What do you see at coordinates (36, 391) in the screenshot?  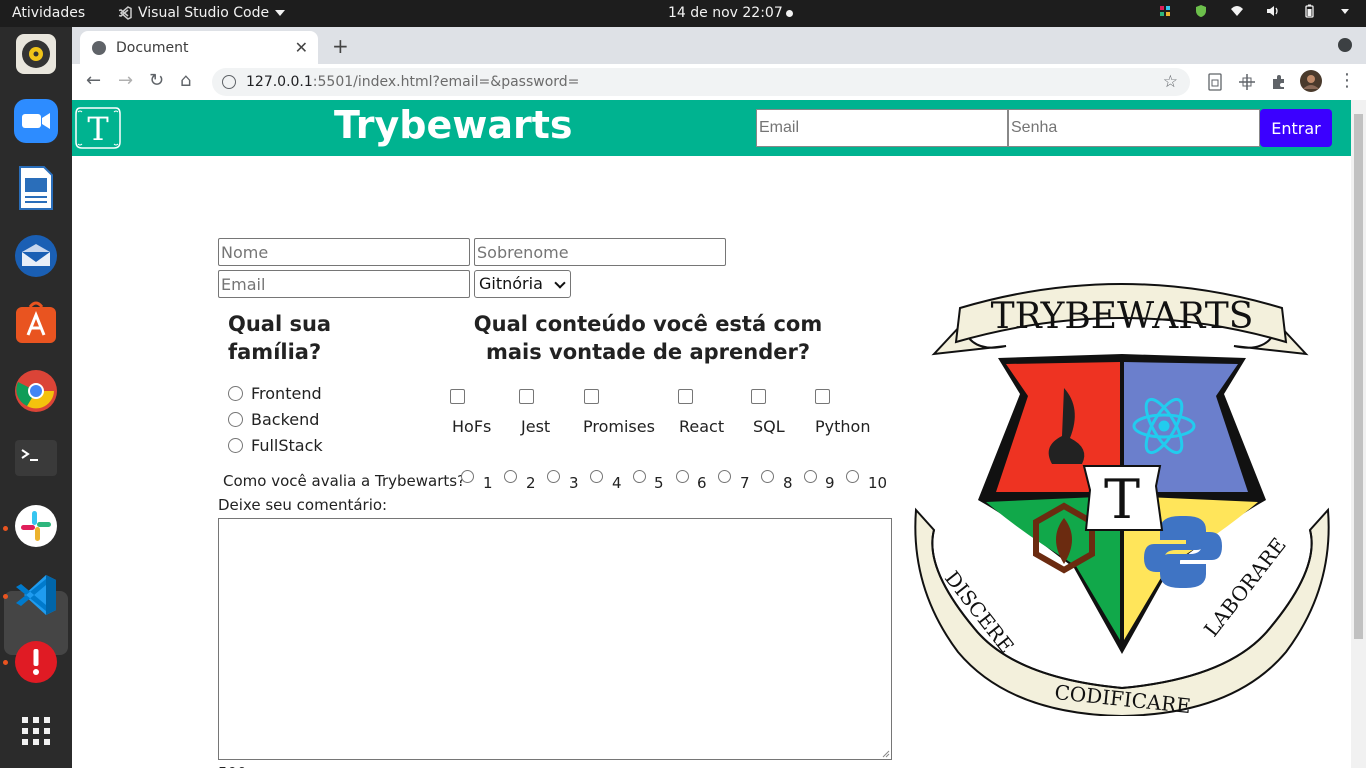 I see `chrome-icon` at bounding box center [36, 391].